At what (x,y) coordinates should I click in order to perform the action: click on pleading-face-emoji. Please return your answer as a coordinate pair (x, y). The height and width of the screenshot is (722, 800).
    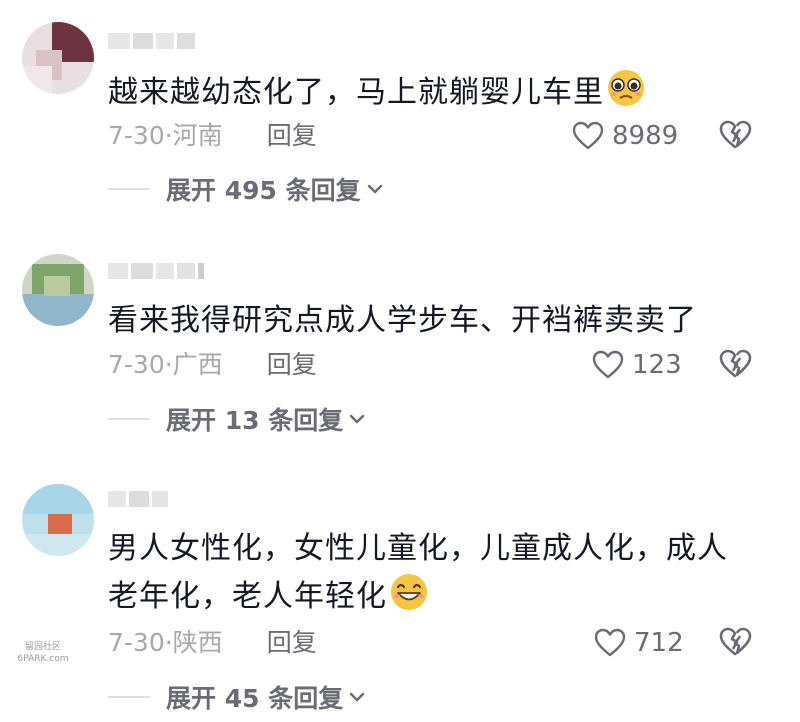
    Looking at the image, I should click on (626, 95).